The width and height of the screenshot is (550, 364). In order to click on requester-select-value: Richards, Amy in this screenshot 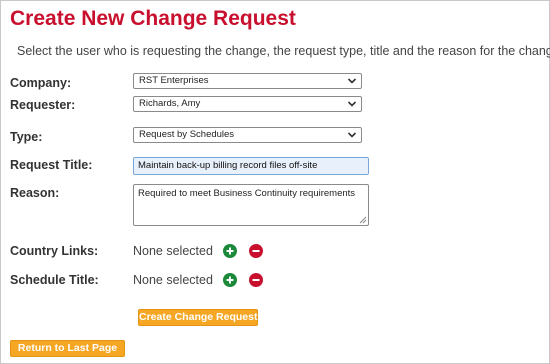, I will do `click(170, 103)`.